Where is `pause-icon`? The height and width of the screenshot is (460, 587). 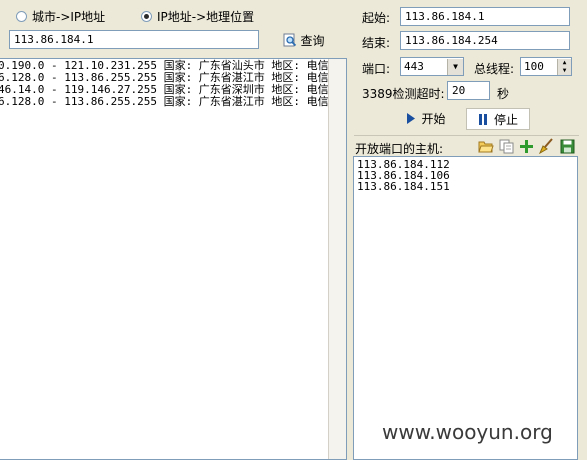
pause-icon is located at coordinates (483, 119).